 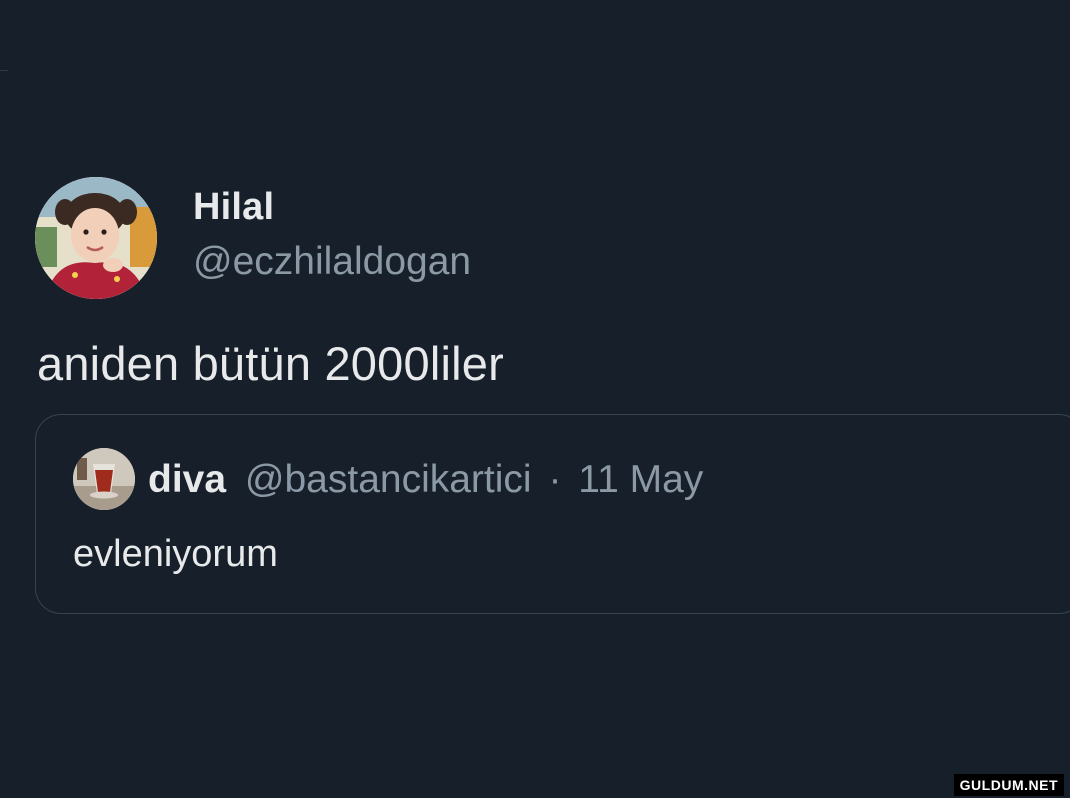 I want to click on quoted-tweet-date: 11 May, so click(x=640, y=479).